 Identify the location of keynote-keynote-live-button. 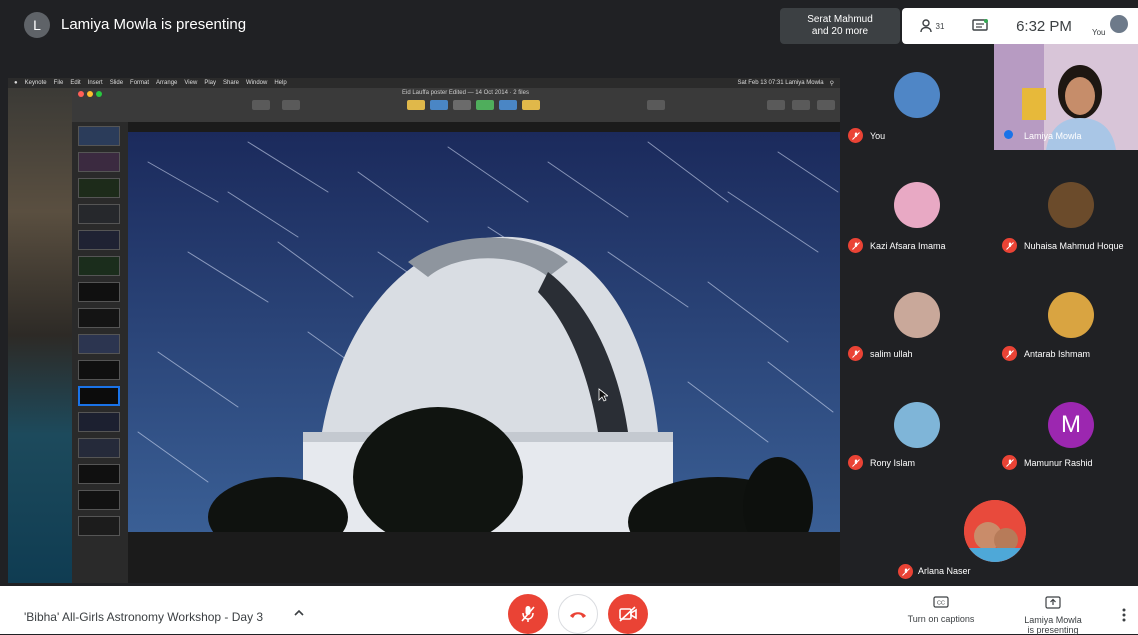
(291, 105).